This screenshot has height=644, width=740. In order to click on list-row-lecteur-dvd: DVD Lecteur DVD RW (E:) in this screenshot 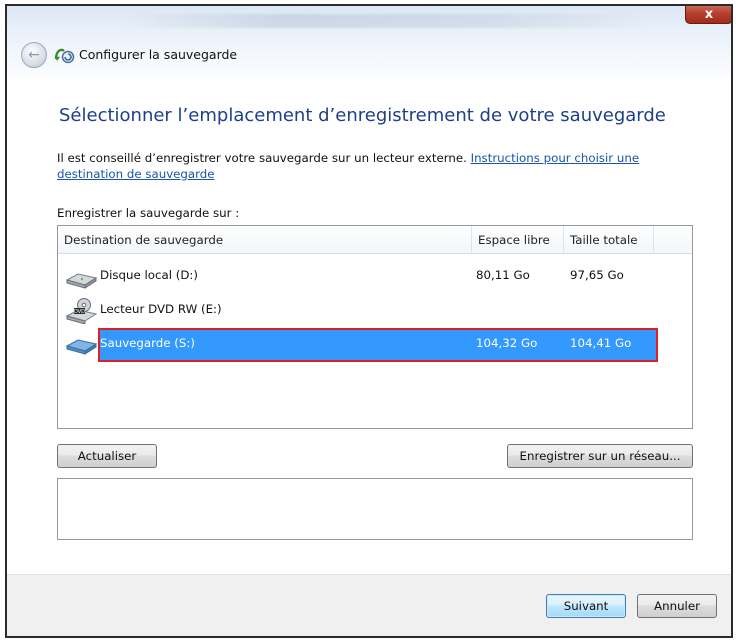, I will do `click(358, 310)`.